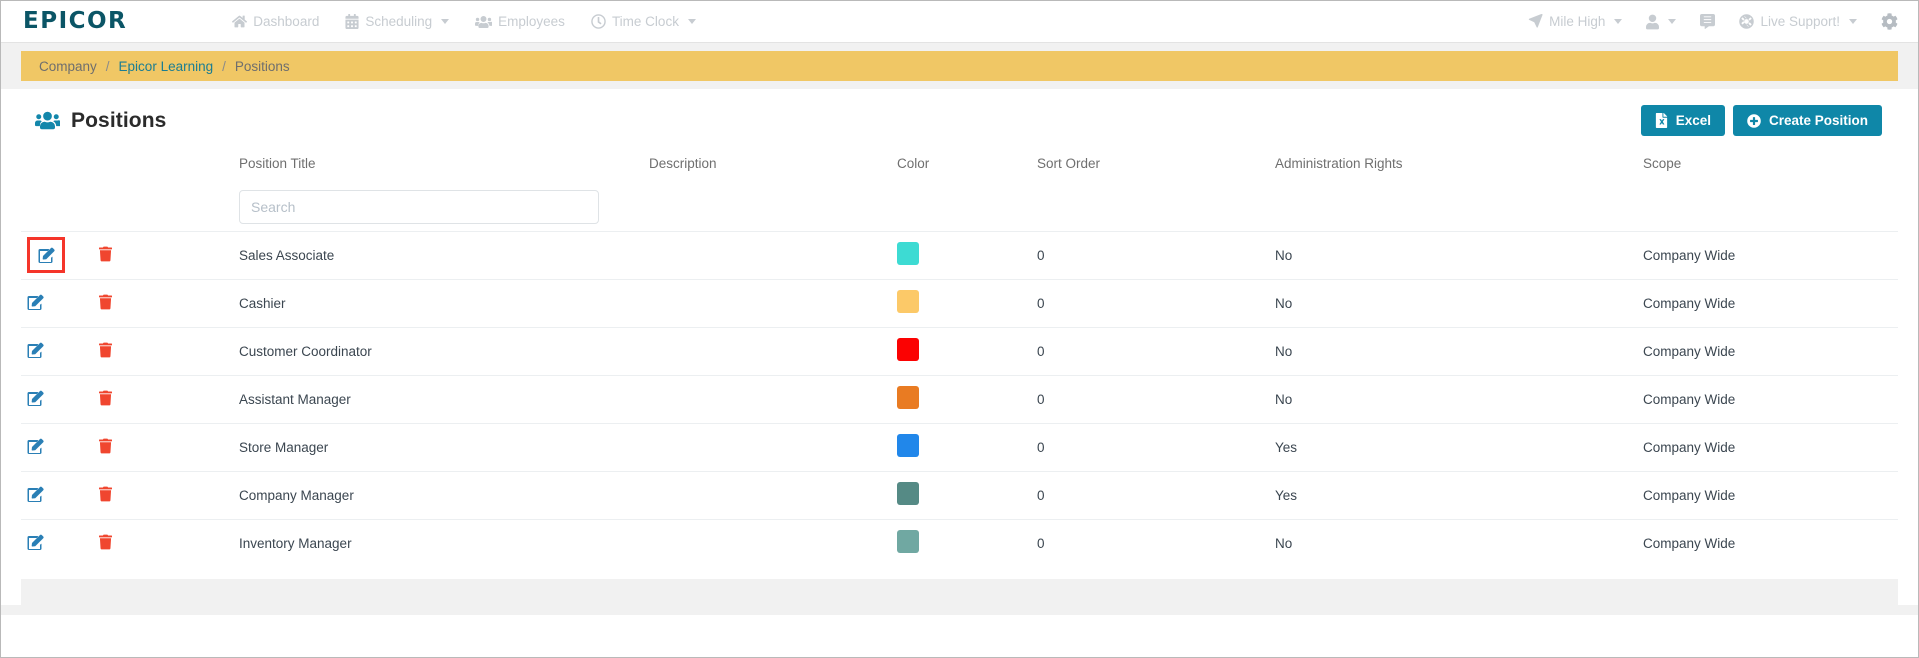 Image resolution: width=1919 pixels, height=658 pixels. What do you see at coordinates (47, 120) in the screenshot?
I see `users-group-icon` at bounding box center [47, 120].